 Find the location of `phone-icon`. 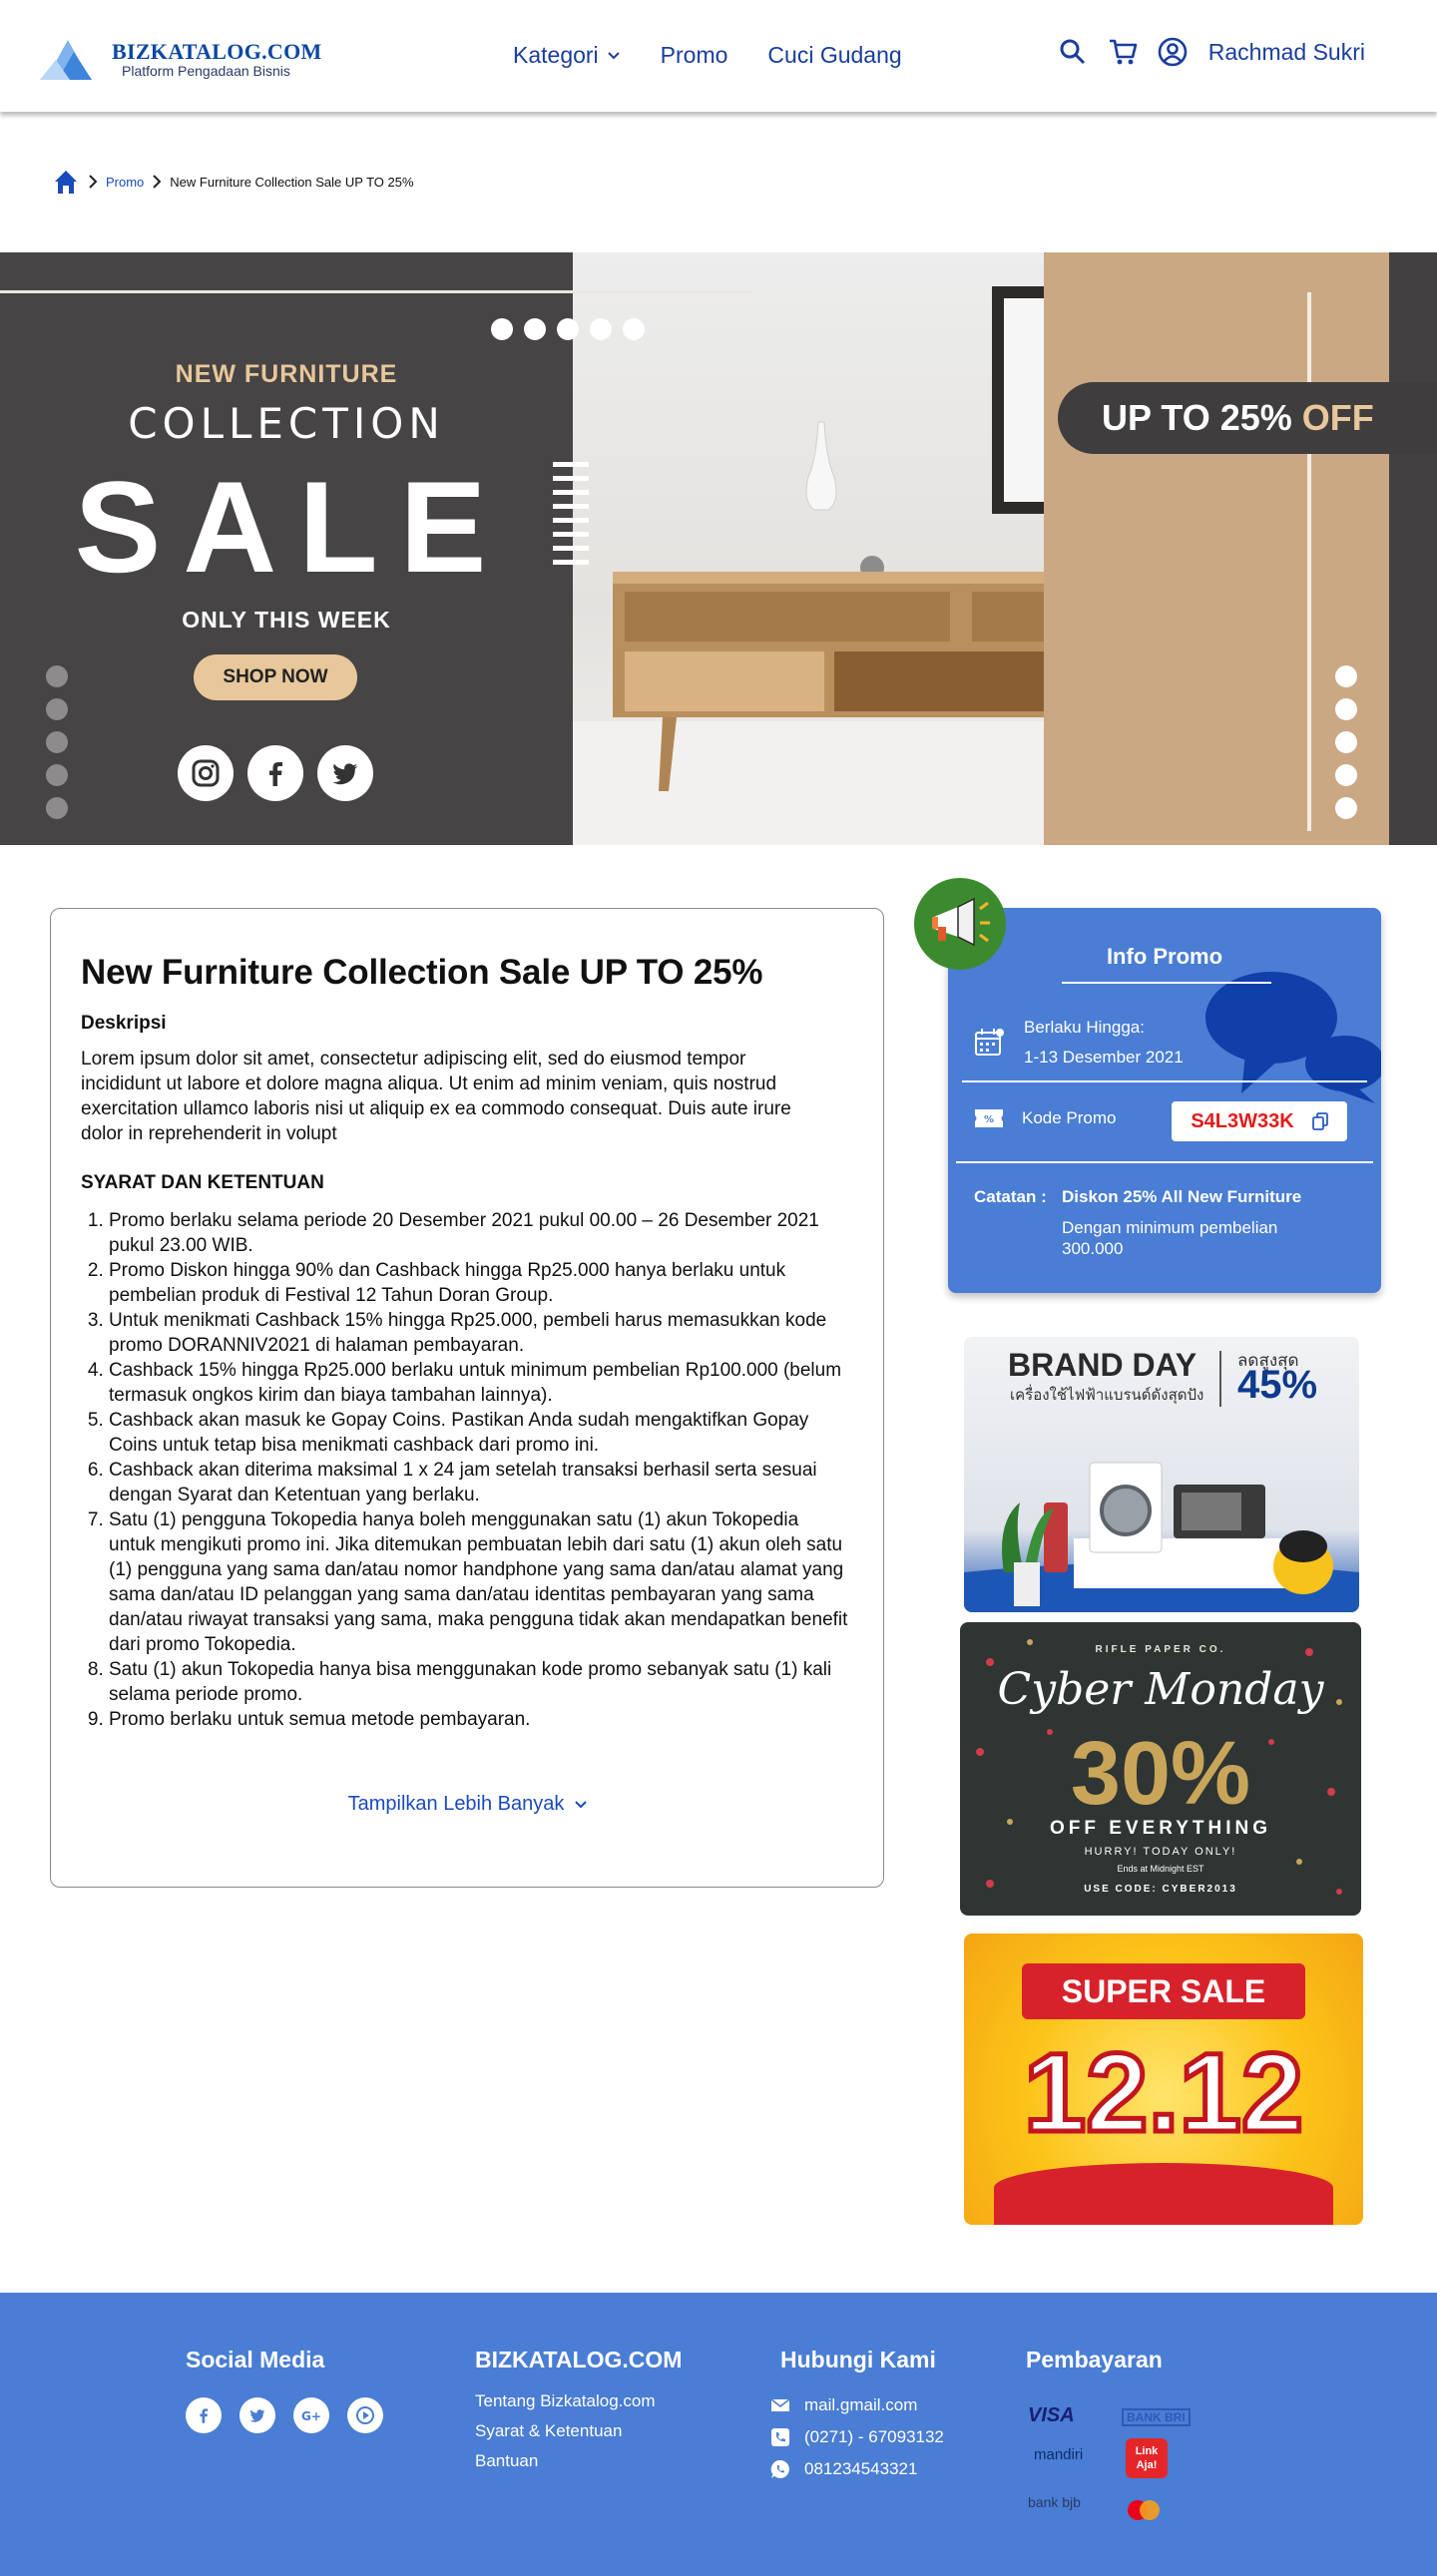

phone-icon is located at coordinates (780, 2437).